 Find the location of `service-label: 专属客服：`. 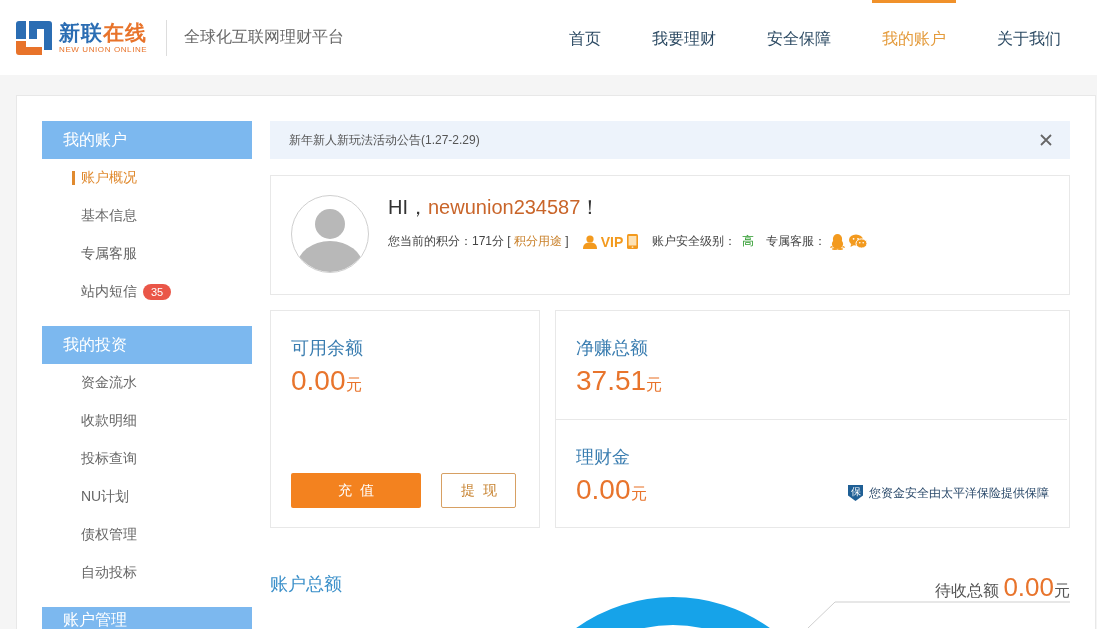

service-label: 专属客服： is located at coordinates (796, 241).